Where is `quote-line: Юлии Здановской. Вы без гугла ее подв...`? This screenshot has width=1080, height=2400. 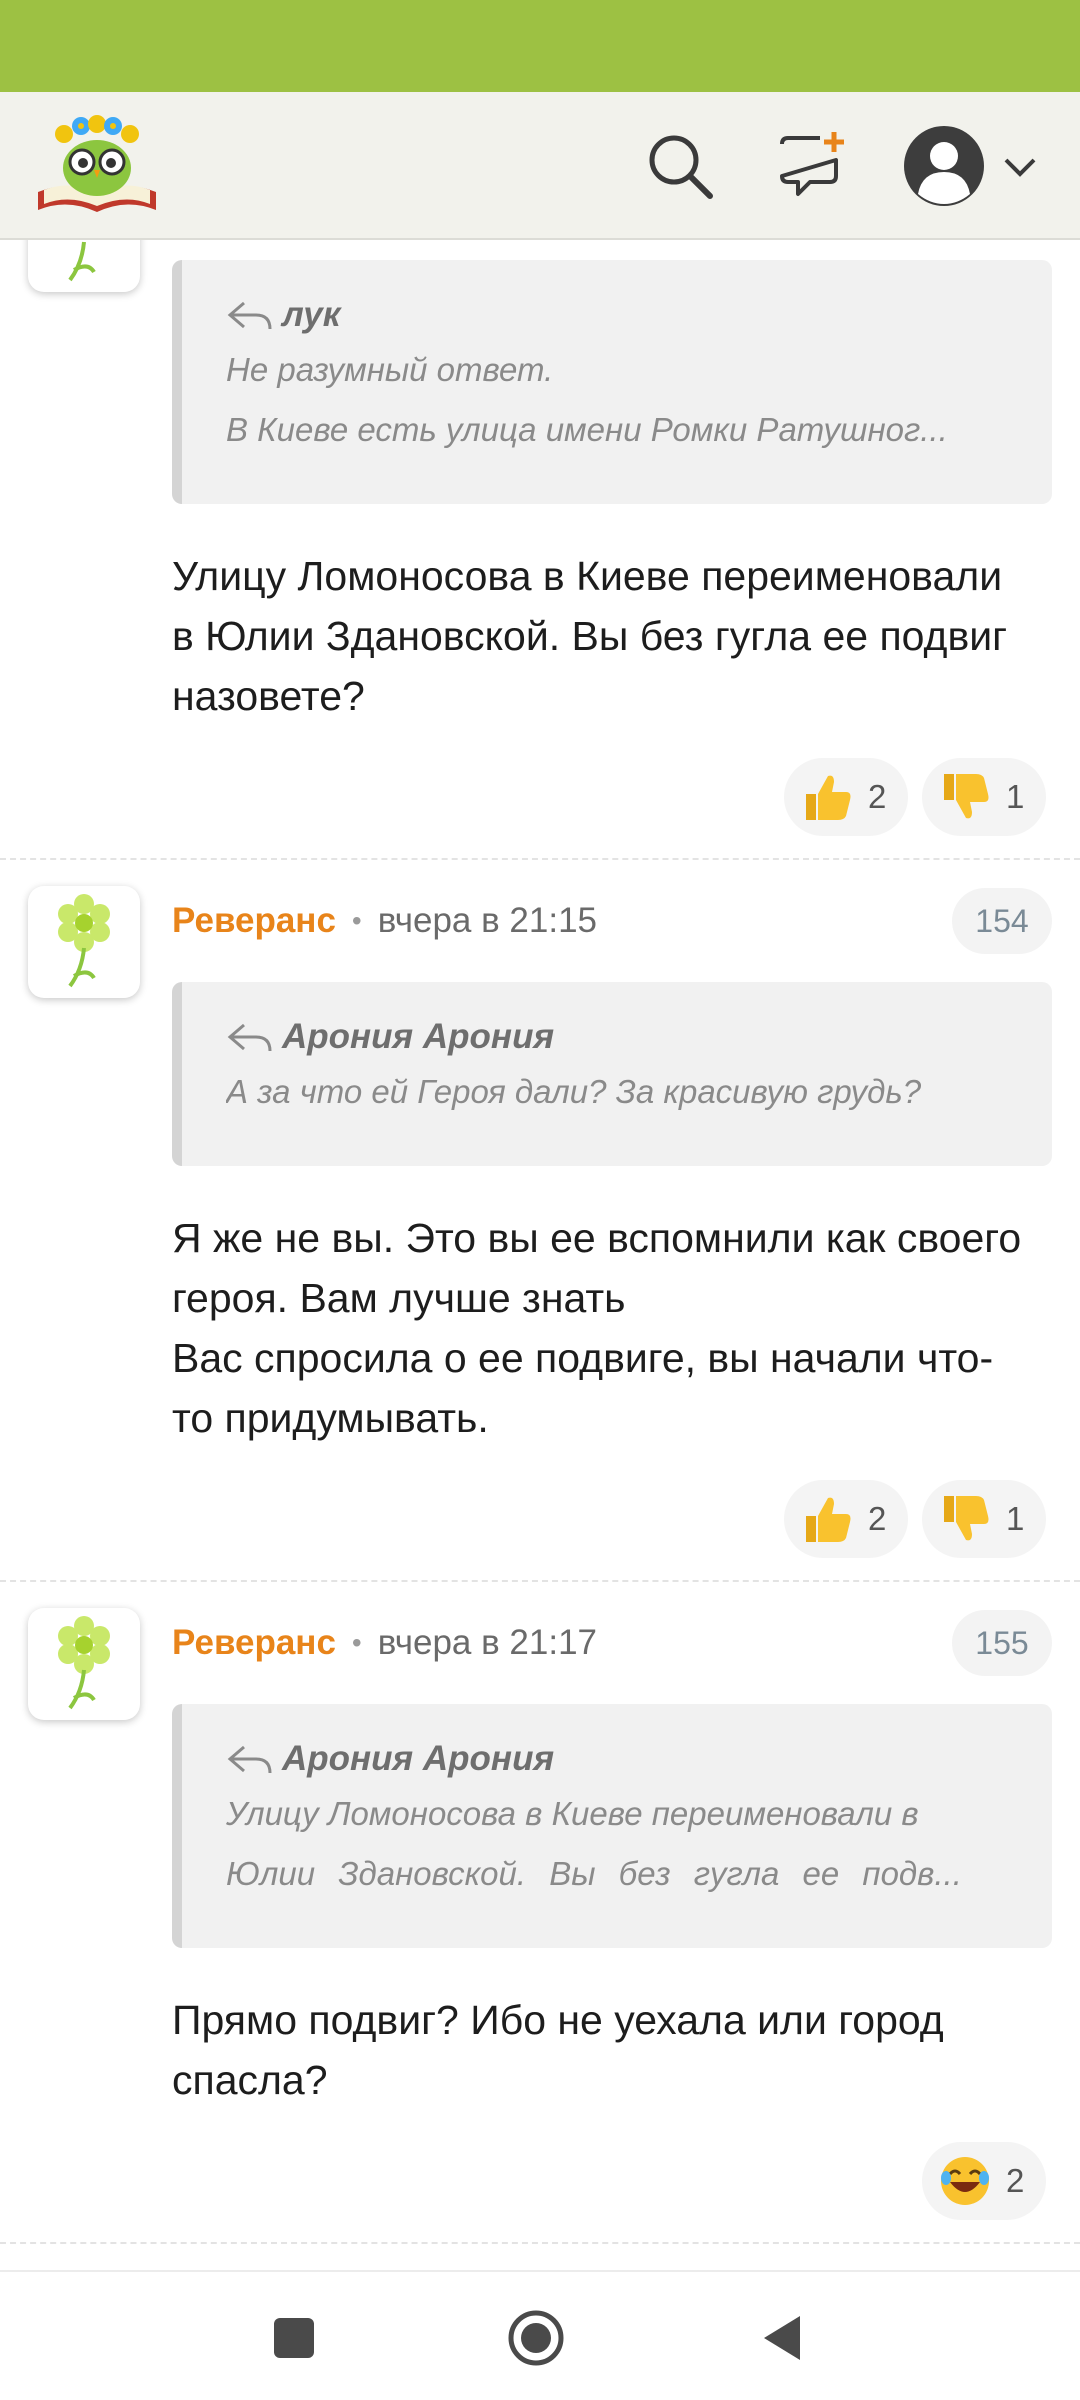 quote-line: Юлии Здановской. Вы без гугла ее подв... is located at coordinates (594, 1873).